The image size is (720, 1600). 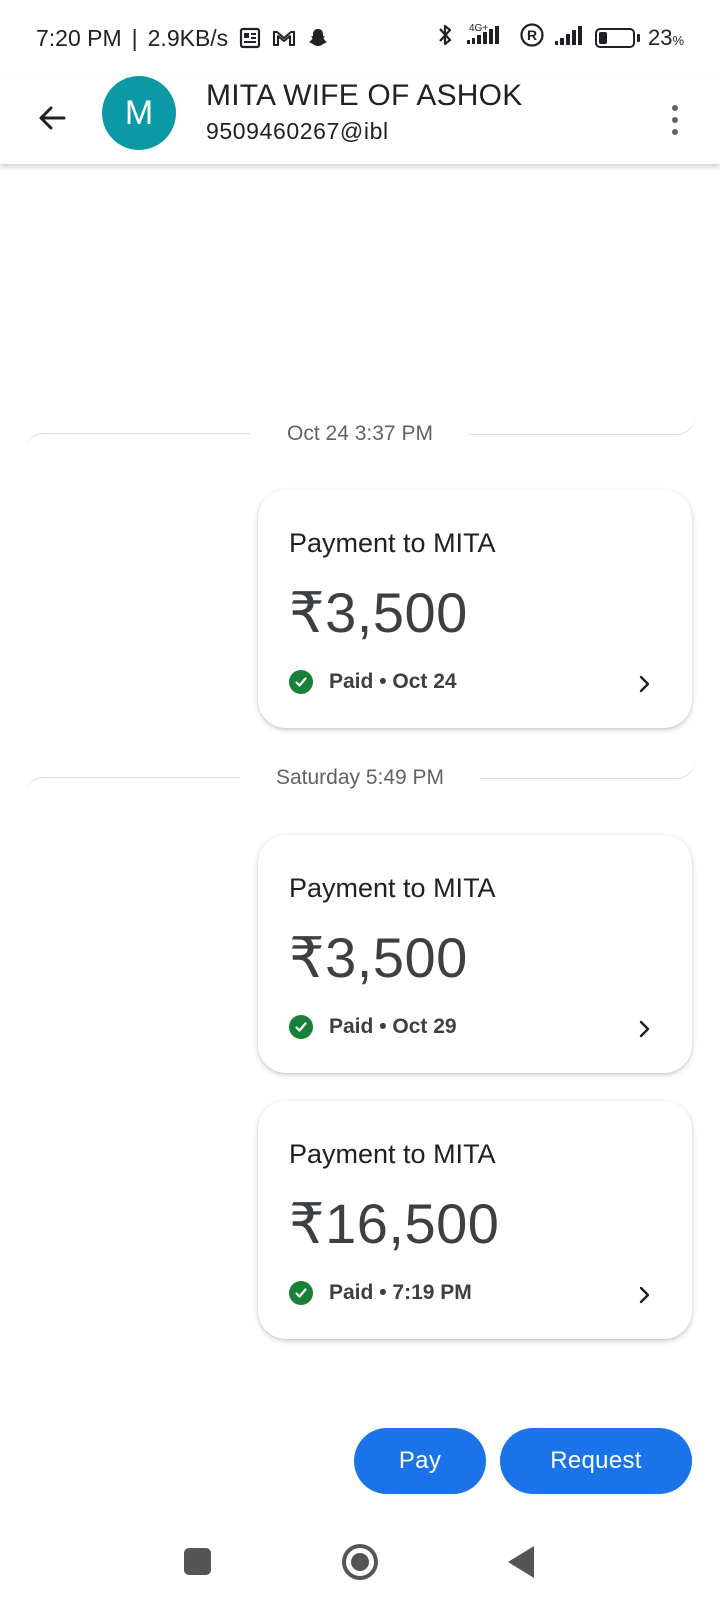 I want to click on date-separator: Oct 24 3:37 PM, so click(x=360, y=434).